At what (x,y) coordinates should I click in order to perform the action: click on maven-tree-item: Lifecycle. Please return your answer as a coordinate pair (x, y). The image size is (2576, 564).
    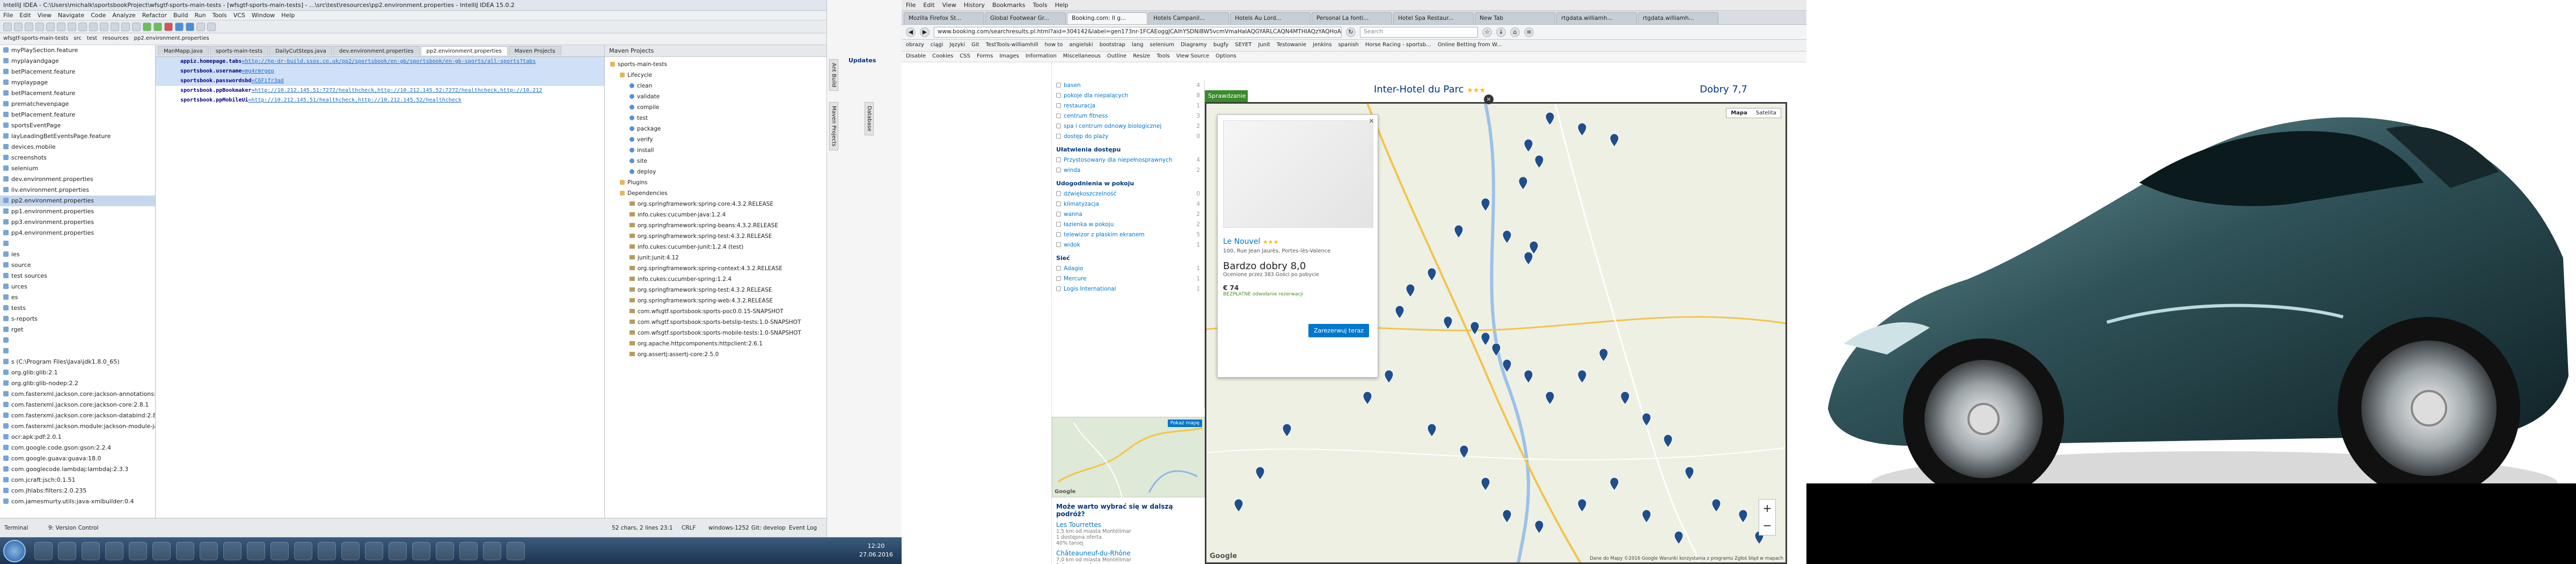
    Looking at the image, I should click on (715, 75).